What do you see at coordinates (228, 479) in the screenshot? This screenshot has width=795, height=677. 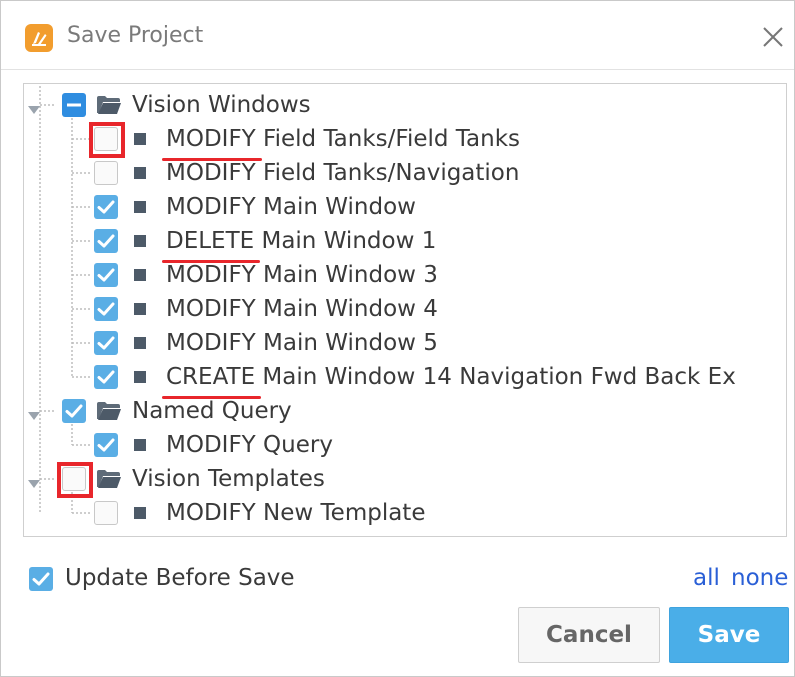 I see `group-label: Vision Templates` at bounding box center [228, 479].